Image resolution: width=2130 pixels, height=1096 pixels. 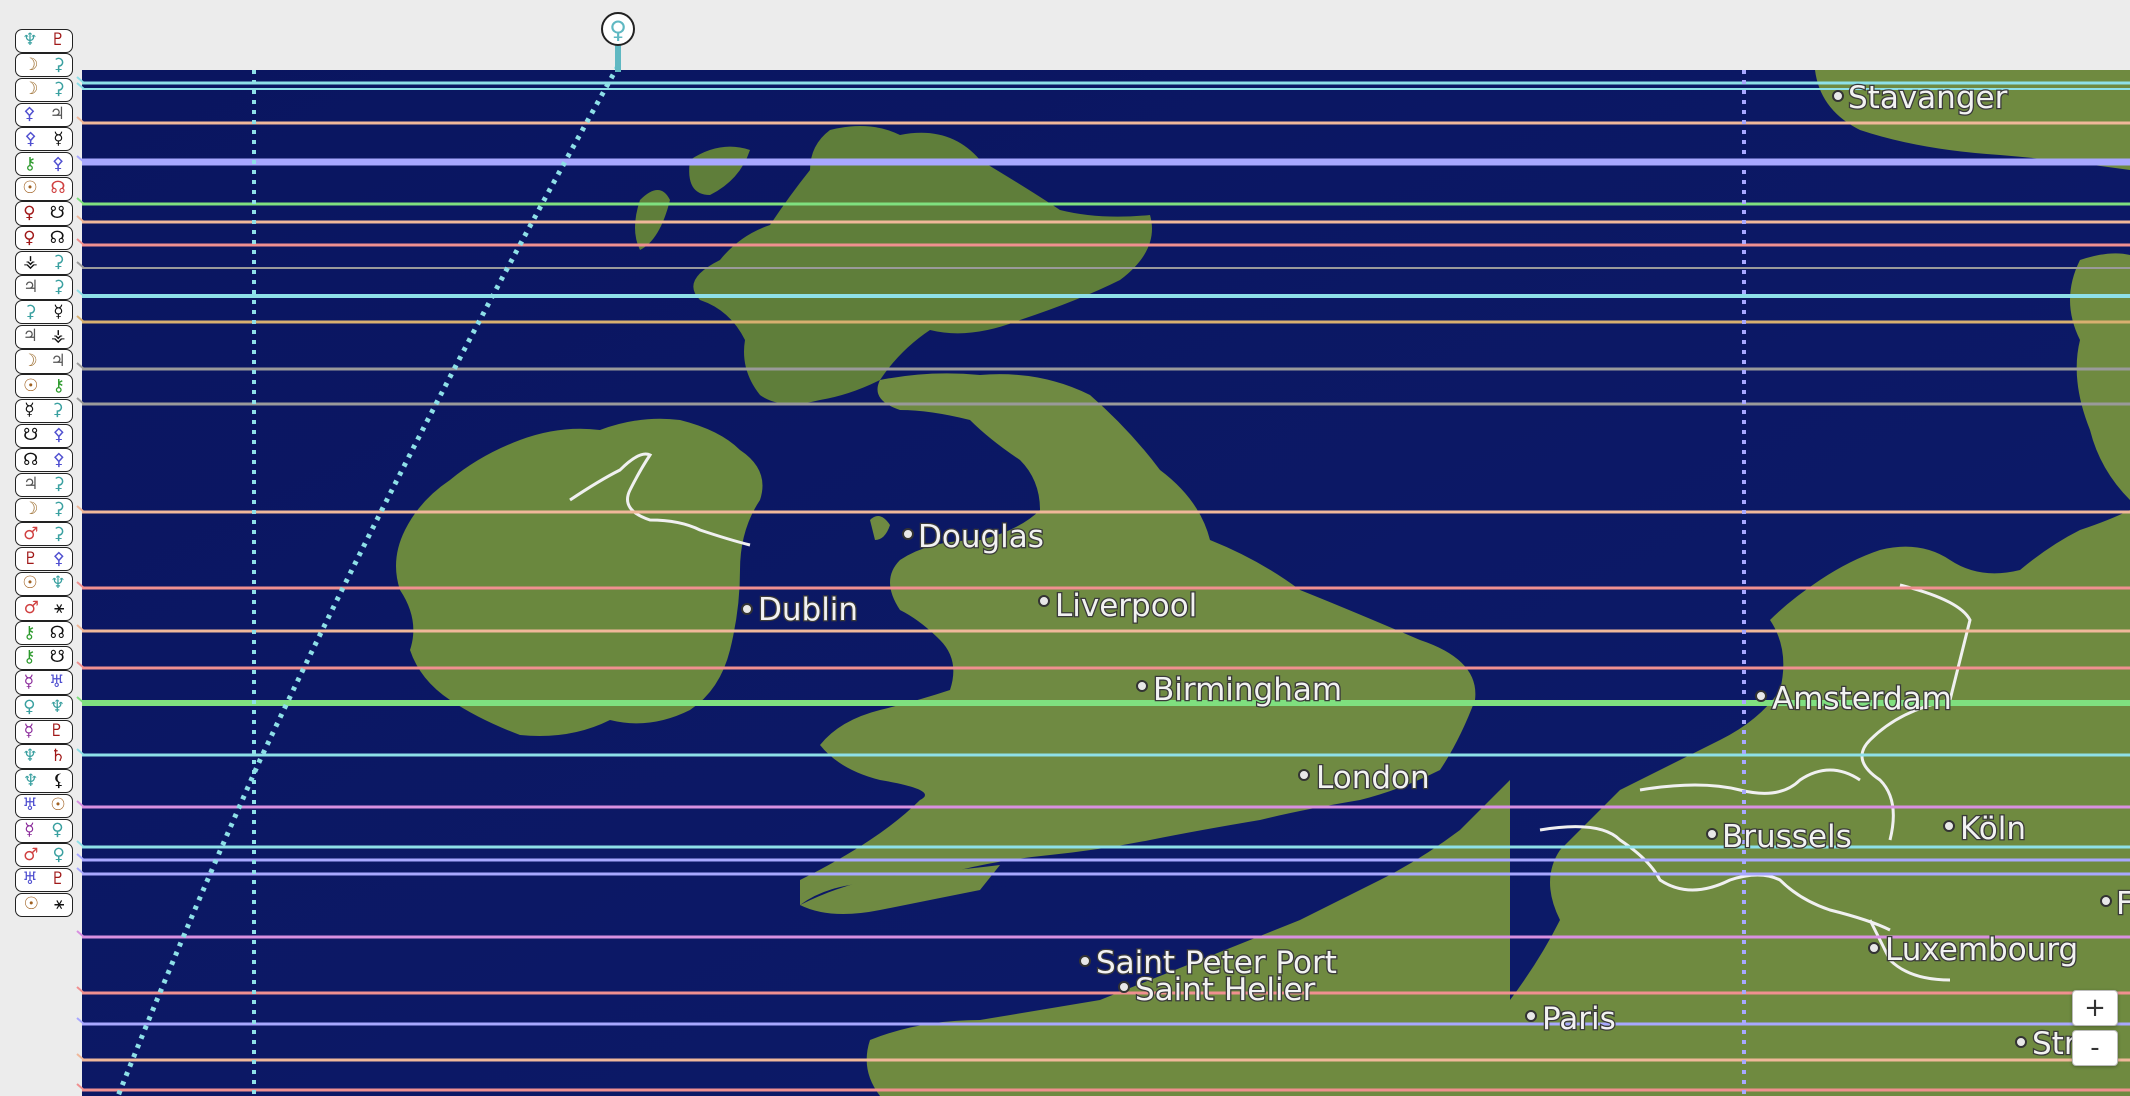 What do you see at coordinates (59, 607) in the screenshot?
I see `planet-glyph-icon: ⚹` at bounding box center [59, 607].